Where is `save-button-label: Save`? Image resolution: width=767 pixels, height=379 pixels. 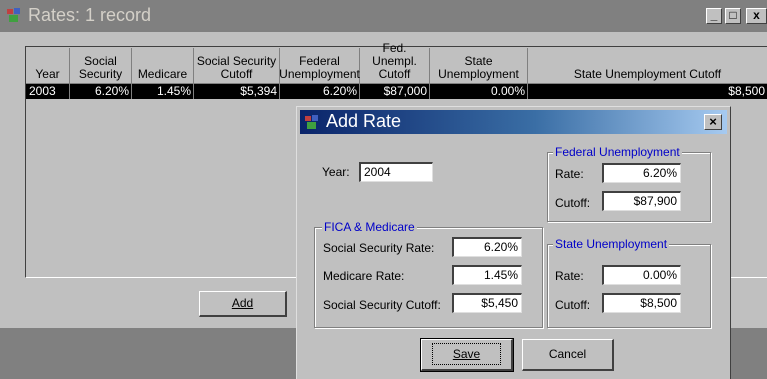 save-button-label: Save is located at coordinates (466, 354).